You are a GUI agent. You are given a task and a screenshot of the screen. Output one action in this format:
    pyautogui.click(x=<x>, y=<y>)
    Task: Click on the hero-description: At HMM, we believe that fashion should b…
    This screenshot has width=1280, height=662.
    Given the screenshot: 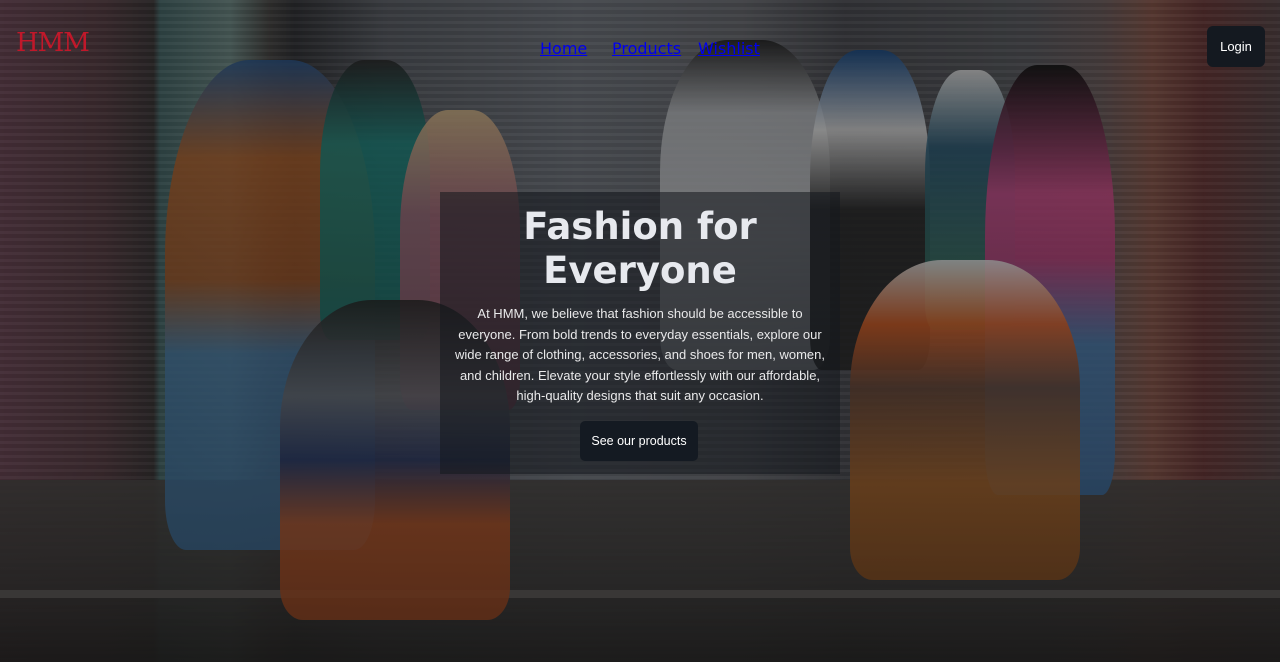 What is the action you would take?
    pyautogui.click(x=640, y=354)
    